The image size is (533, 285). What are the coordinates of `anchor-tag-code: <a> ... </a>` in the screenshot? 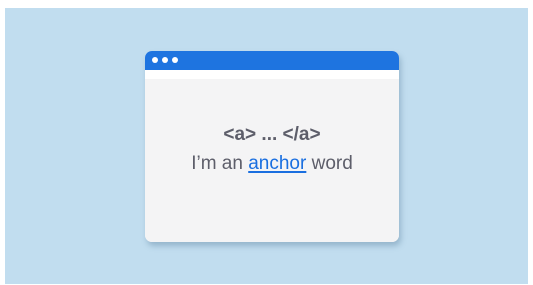 It's located at (272, 134).